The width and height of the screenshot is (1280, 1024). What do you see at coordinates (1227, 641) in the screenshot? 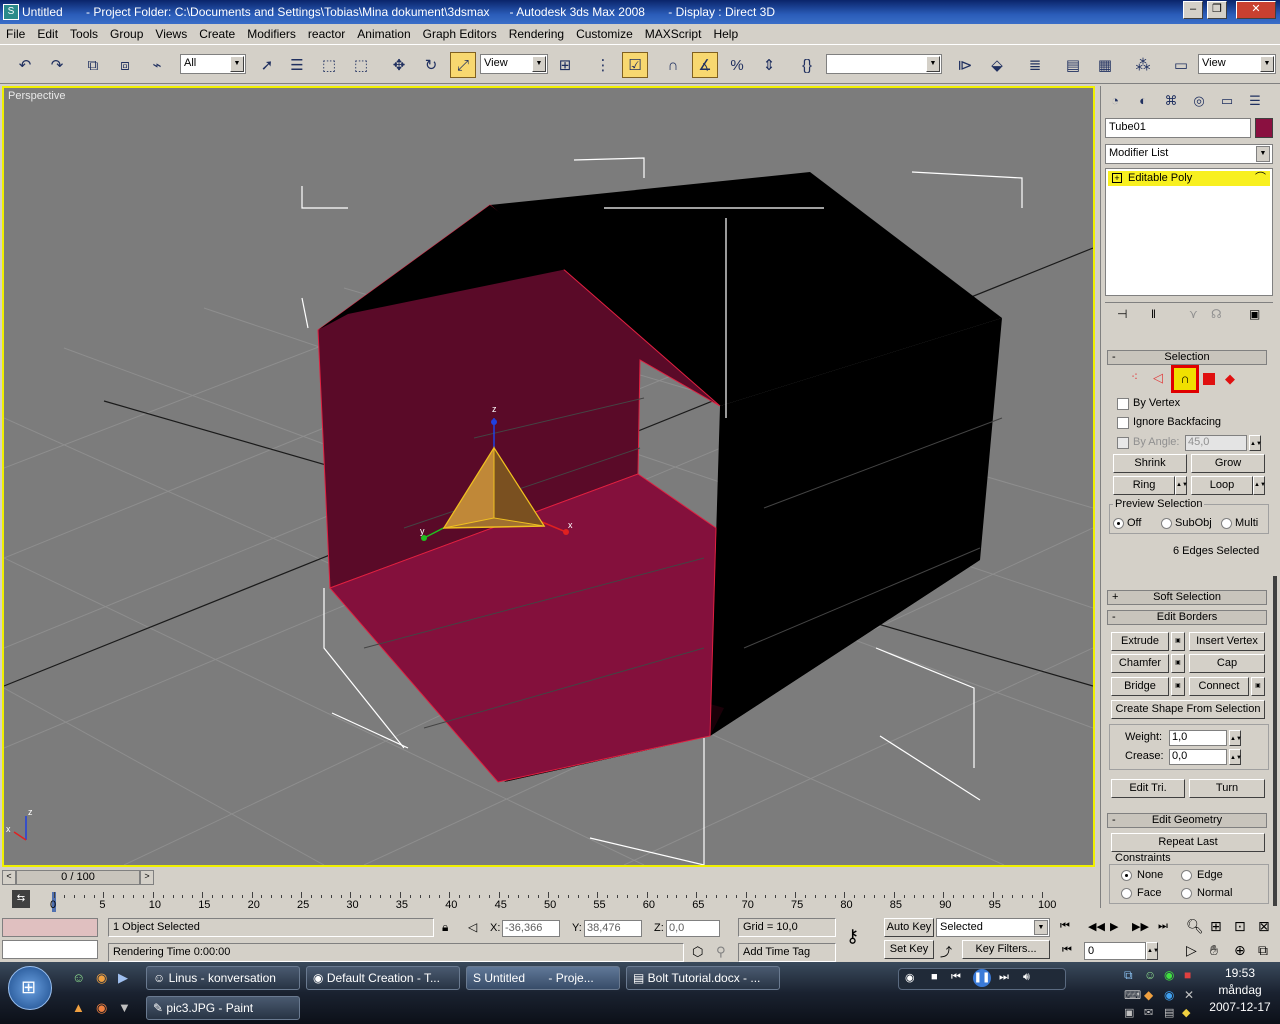
I see `insert-vertex-button: Insert Vertex` at bounding box center [1227, 641].